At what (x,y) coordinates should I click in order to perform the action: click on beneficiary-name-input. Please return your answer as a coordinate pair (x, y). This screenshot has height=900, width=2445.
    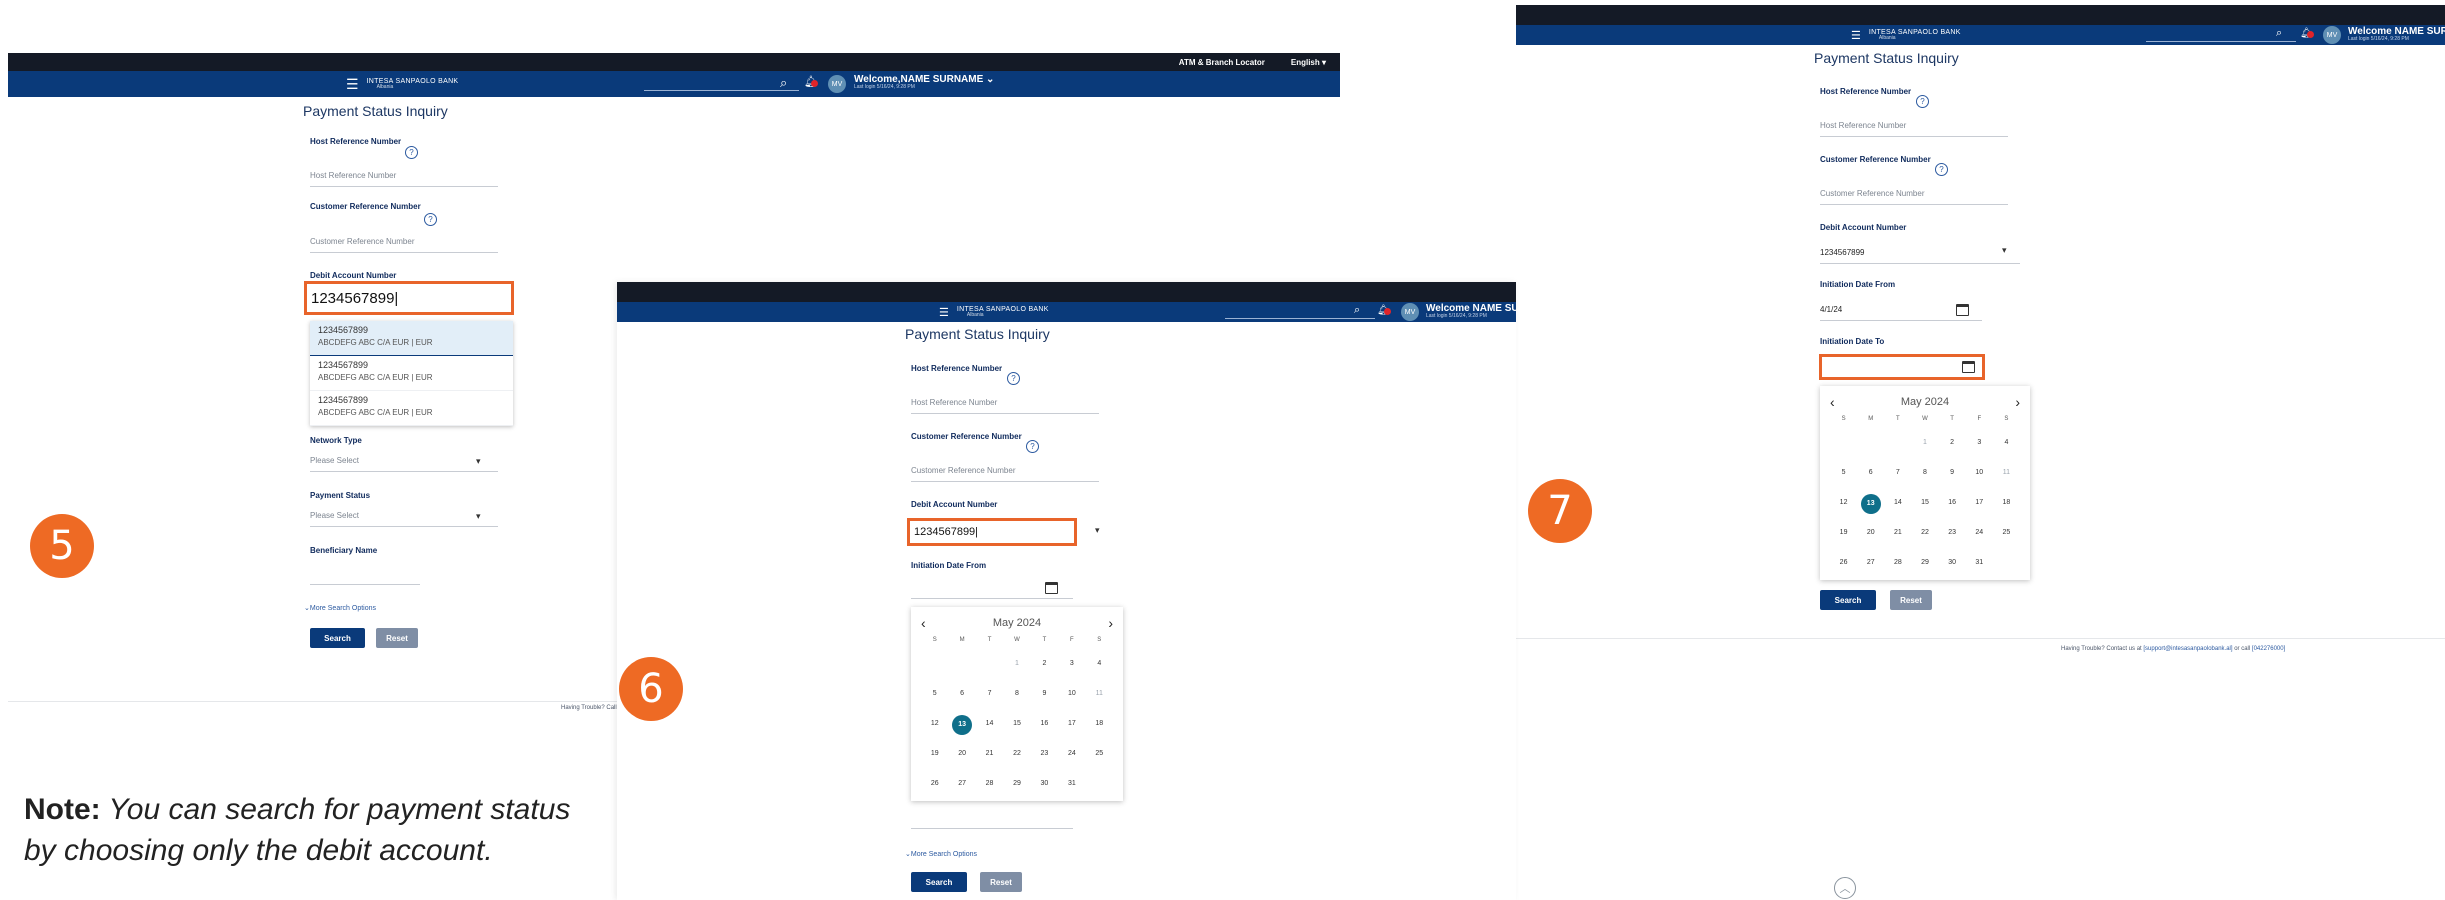
    Looking at the image, I should click on (365, 577).